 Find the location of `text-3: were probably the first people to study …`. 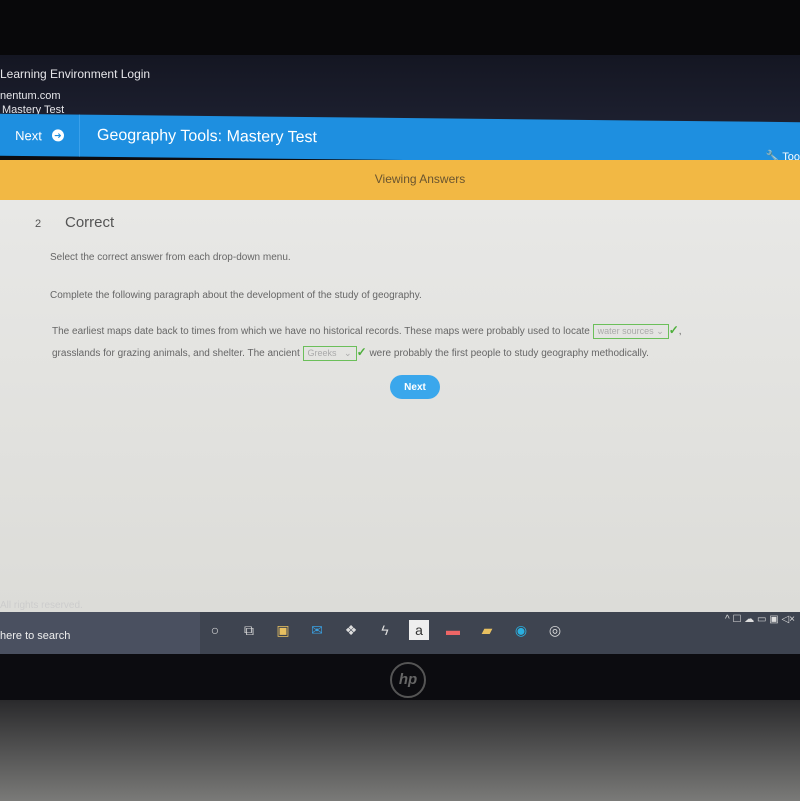

text-3: were probably the first people to study … is located at coordinates (509, 353).